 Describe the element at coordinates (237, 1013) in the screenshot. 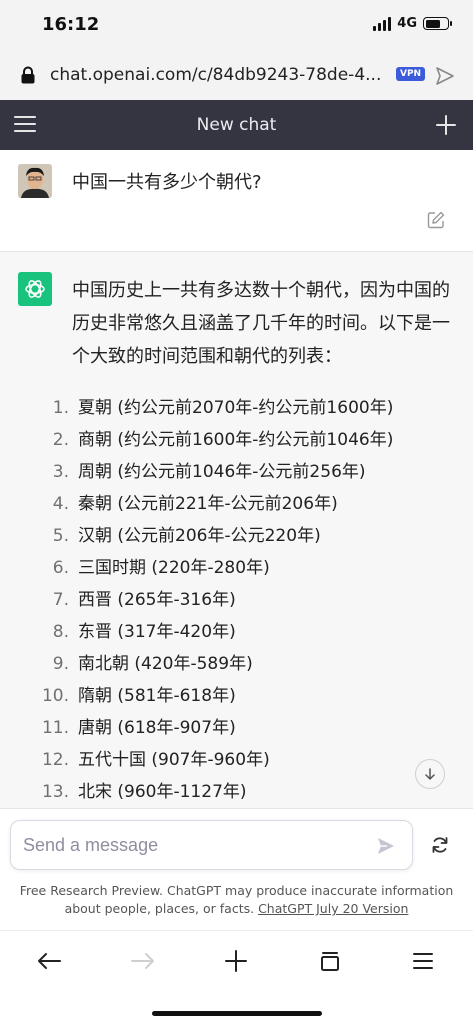

I see `home-indicator` at that location.